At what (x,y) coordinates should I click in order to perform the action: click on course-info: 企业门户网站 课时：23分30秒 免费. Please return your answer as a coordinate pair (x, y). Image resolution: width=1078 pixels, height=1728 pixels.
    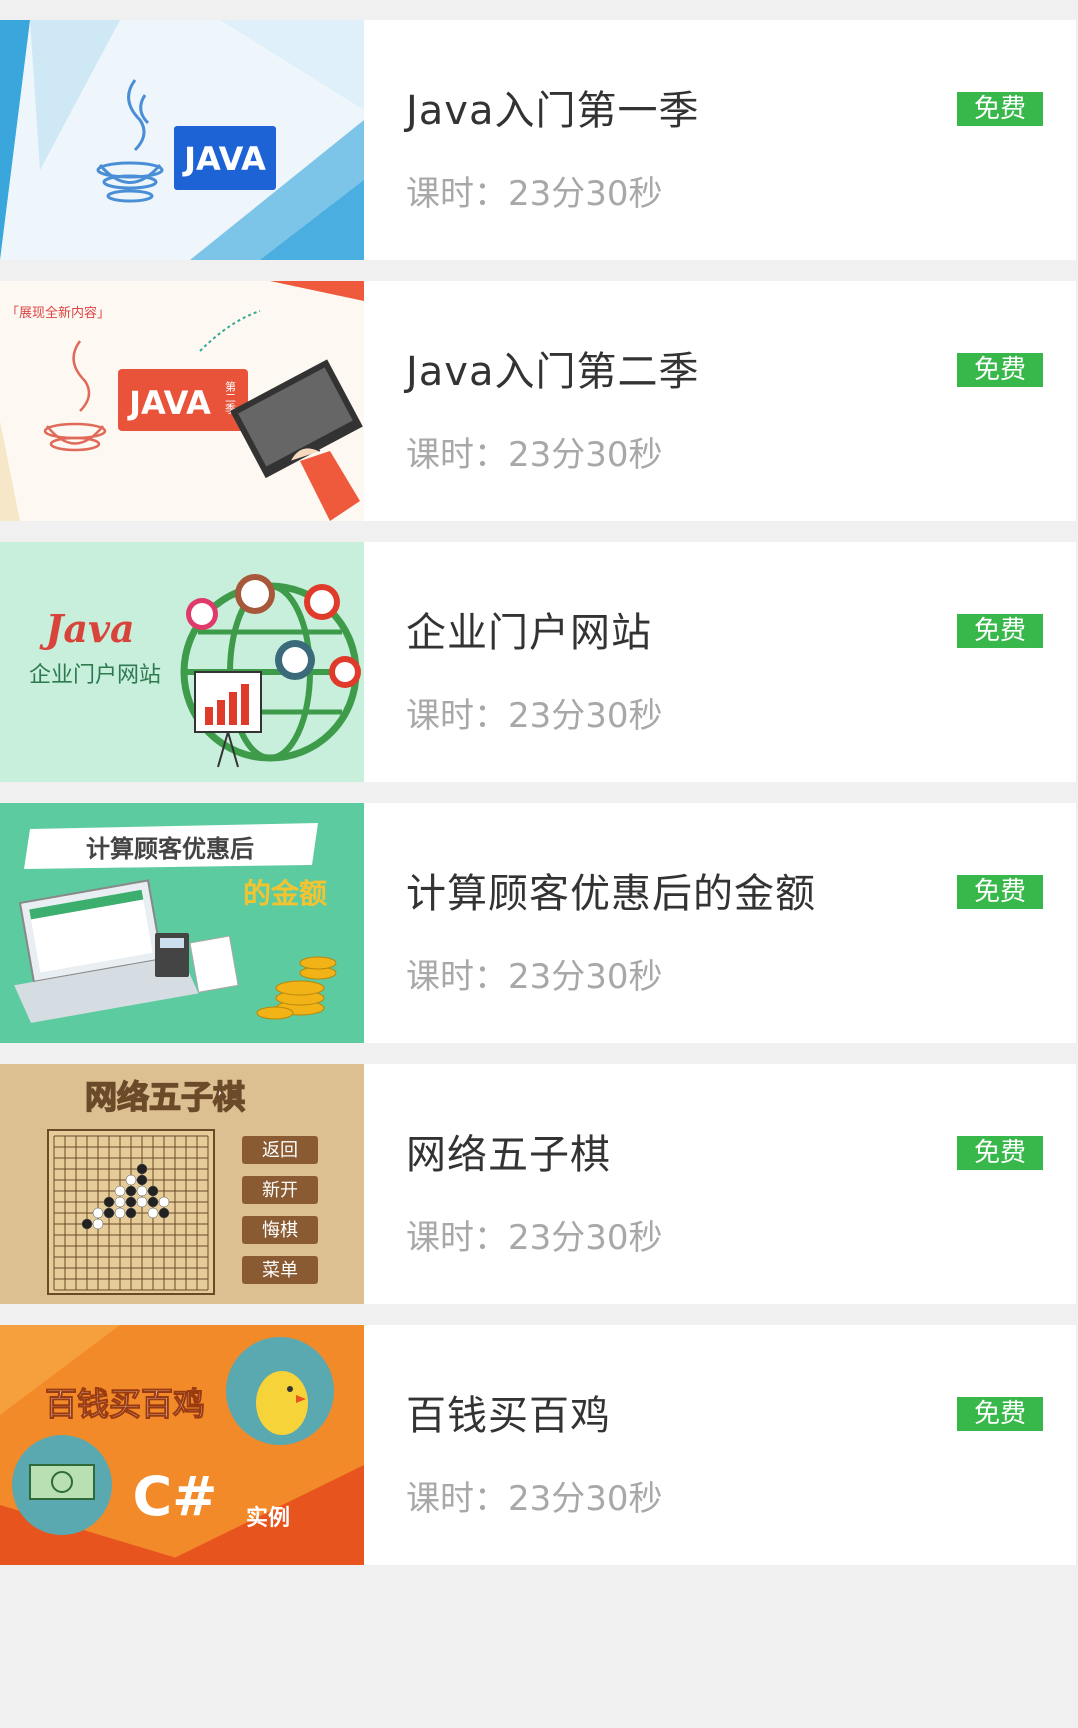
    Looking at the image, I should click on (720, 662).